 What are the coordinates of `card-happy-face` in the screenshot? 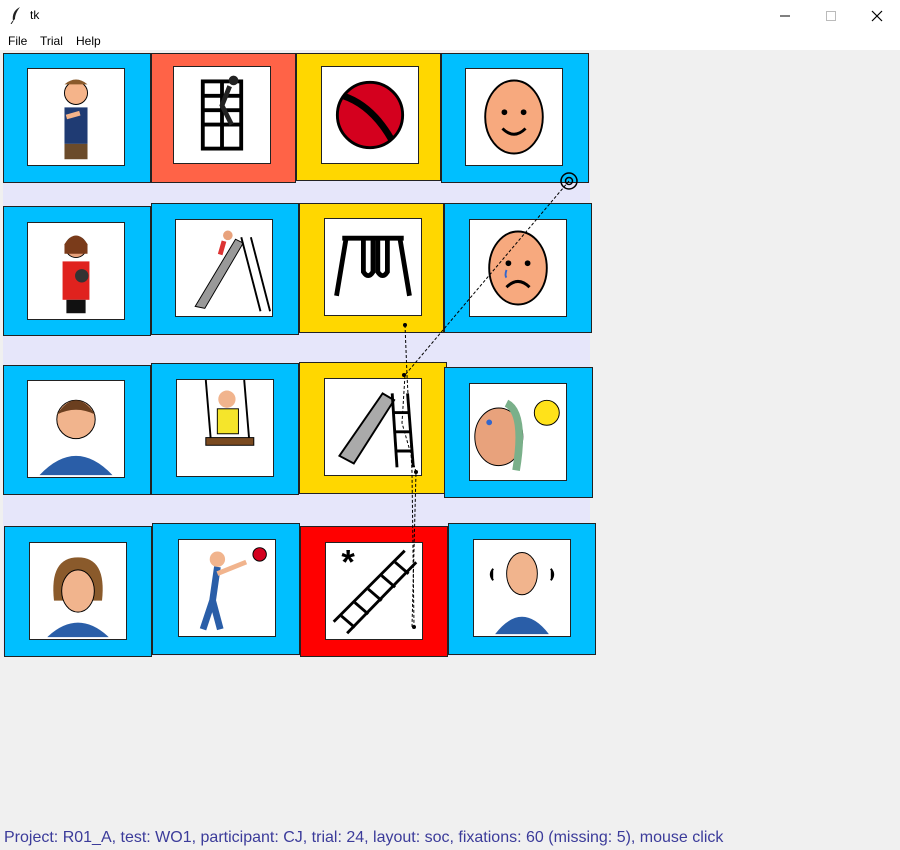 It's located at (515, 118).